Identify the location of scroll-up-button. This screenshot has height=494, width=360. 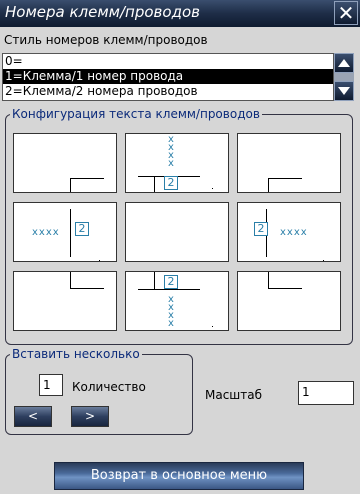
(344, 63).